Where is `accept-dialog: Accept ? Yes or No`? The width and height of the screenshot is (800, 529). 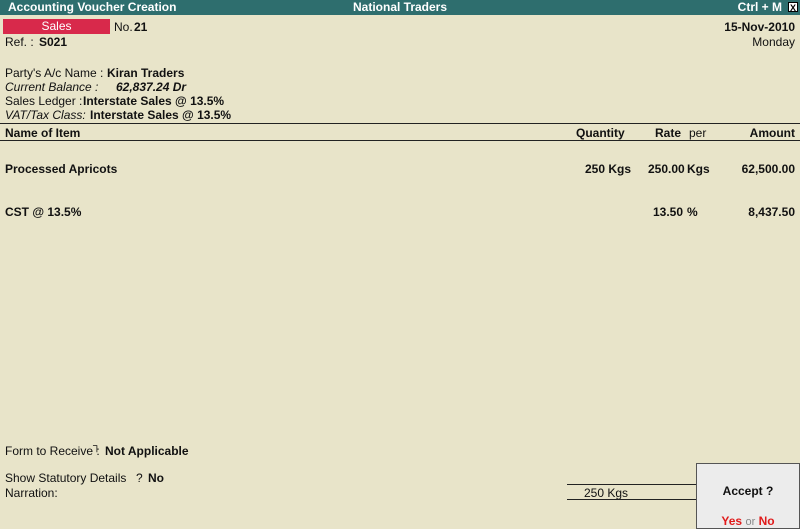
accept-dialog: Accept ? Yes or No is located at coordinates (748, 496).